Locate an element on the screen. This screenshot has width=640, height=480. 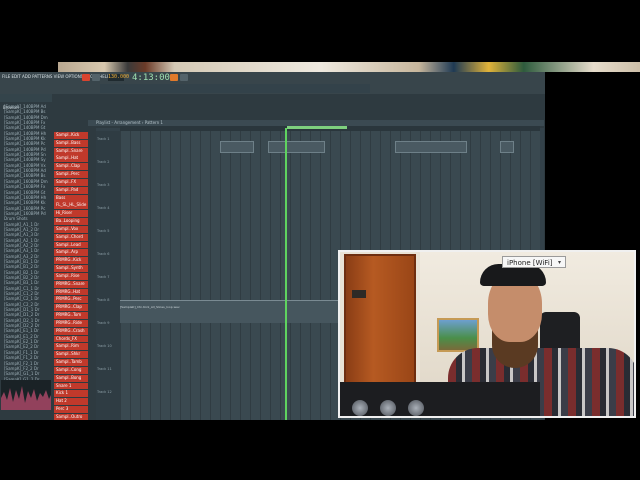
channel-button: Bass is located at coordinates (71, 198).